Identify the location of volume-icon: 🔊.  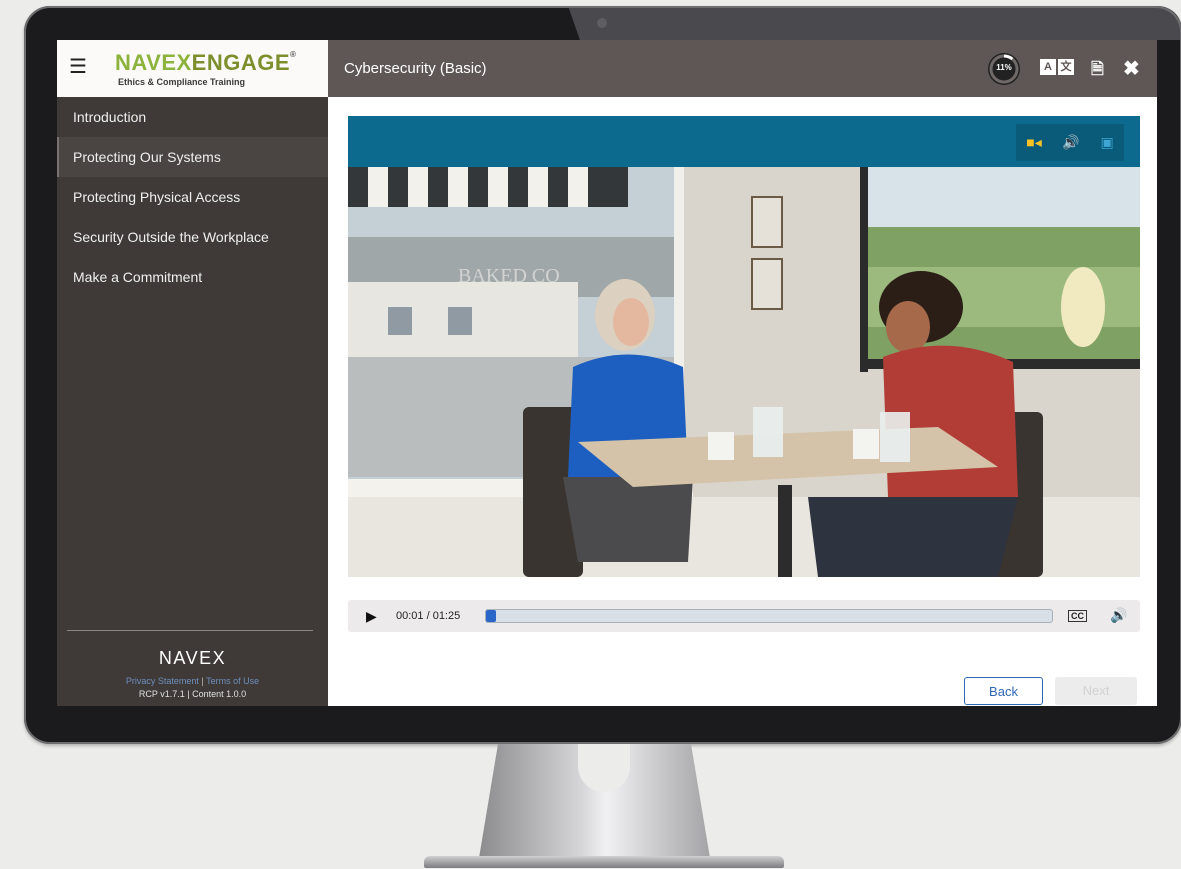
(1118, 615).